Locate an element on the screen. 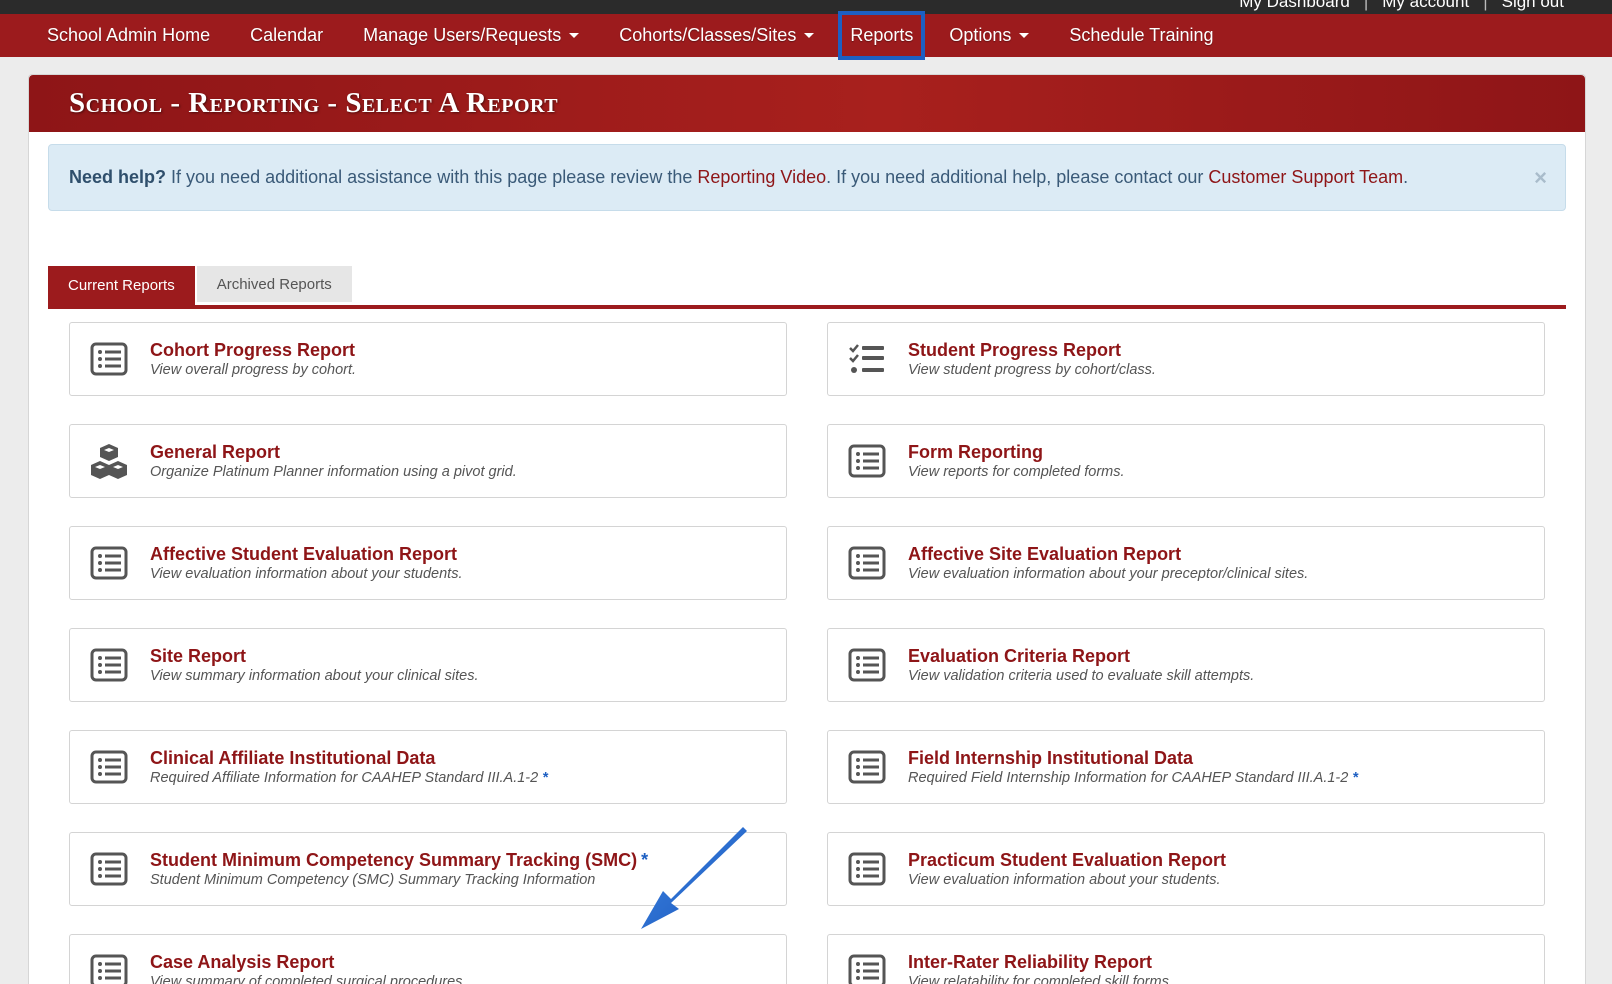 Image resolution: width=1612 pixels, height=984 pixels. report-title: Cohort Progress Report is located at coordinates (253, 350).